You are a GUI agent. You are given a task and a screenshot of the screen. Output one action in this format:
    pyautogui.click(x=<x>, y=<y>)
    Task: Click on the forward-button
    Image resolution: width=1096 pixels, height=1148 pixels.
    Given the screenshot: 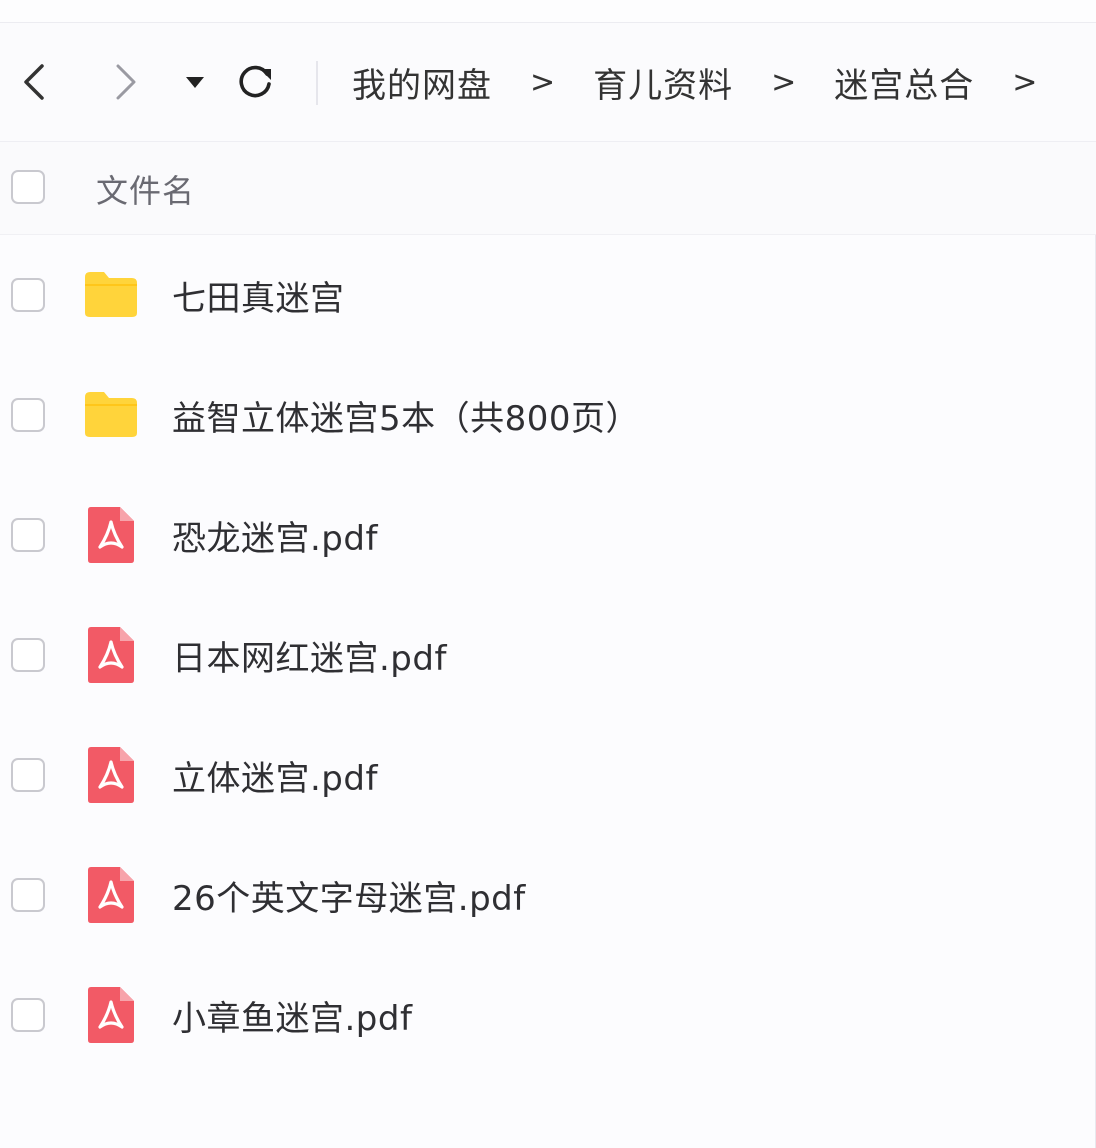 What is the action you would take?
    pyautogui.click(x=125, y=82)
    